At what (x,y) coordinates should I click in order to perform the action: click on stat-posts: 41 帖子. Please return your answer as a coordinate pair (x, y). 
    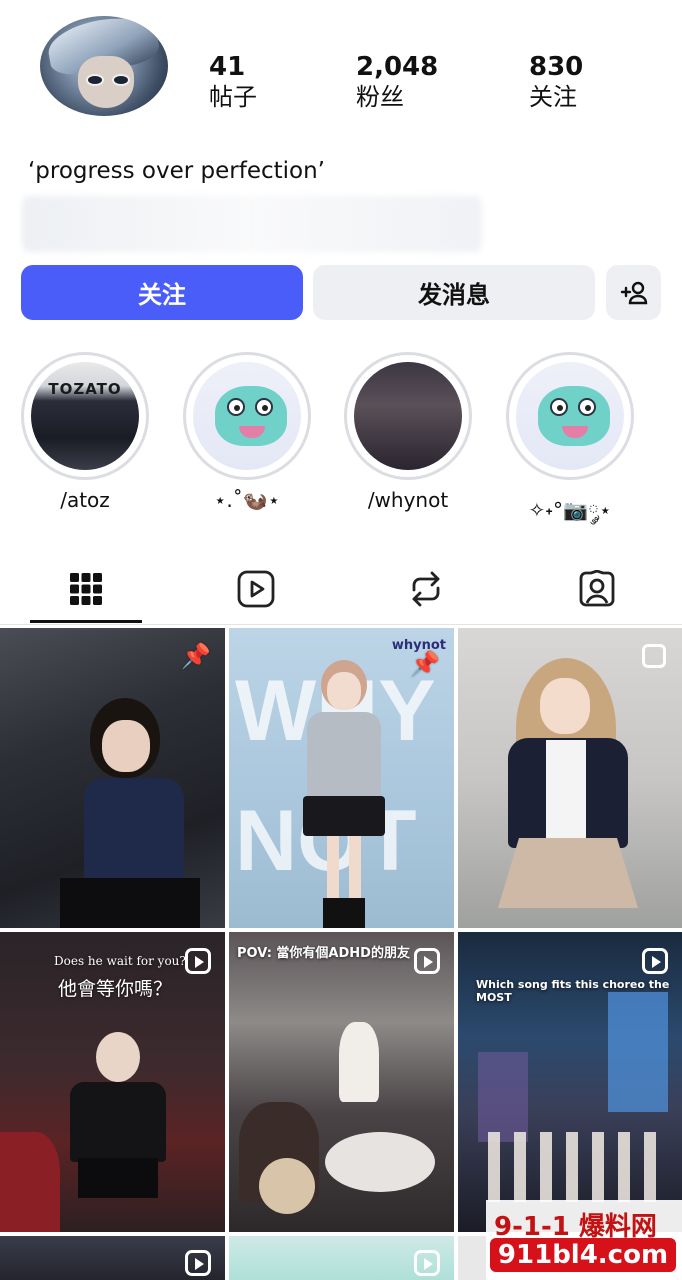
    Looking at the image, I should click on (233, 82).